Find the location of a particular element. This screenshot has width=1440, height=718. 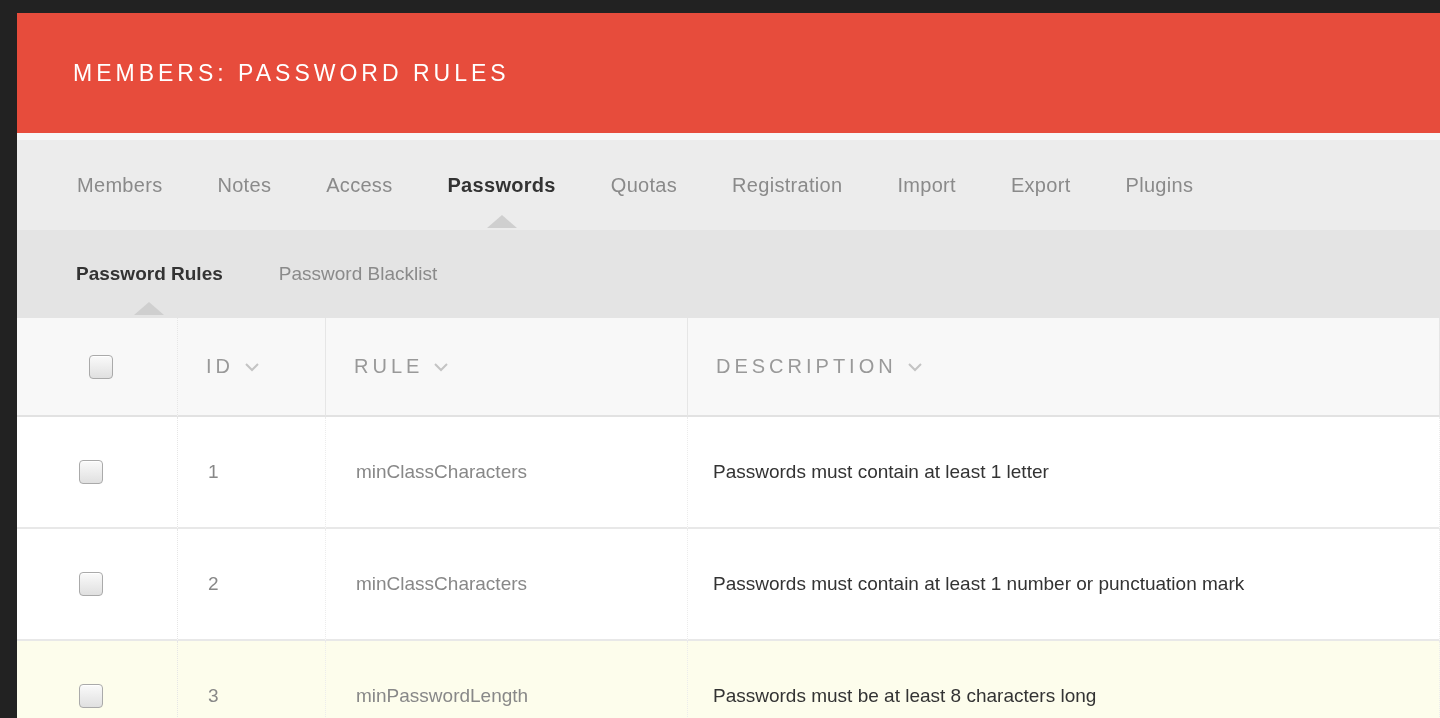

nav-tab: Members is located at coordinates (120, 185).